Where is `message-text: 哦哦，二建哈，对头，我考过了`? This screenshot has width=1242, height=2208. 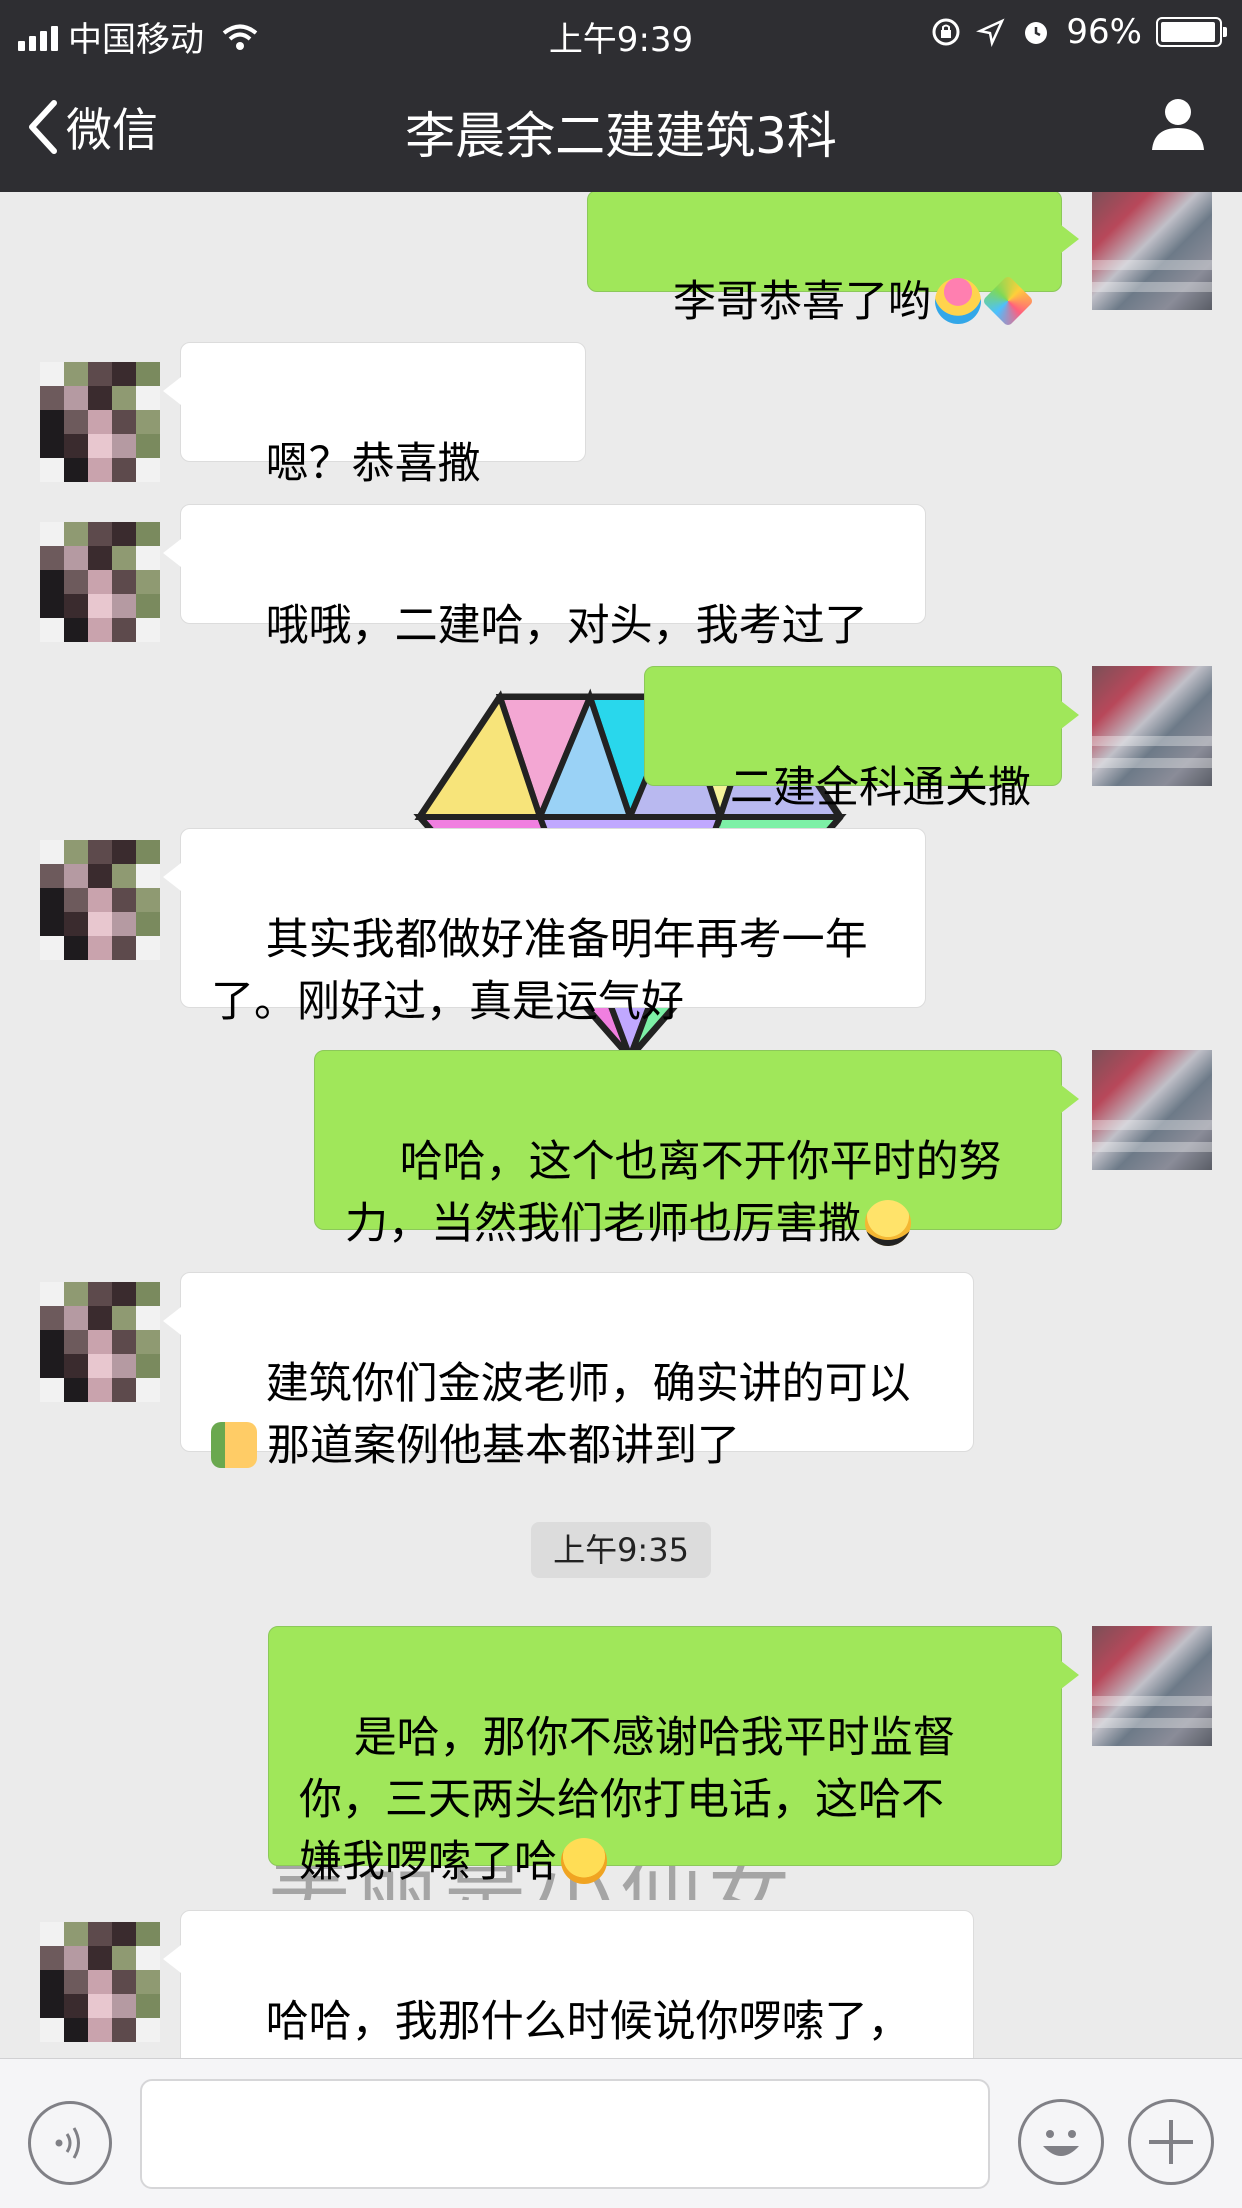 message-text: 哦哦，二建哈，对头，我考过了 is located at coordinates (566, 626).